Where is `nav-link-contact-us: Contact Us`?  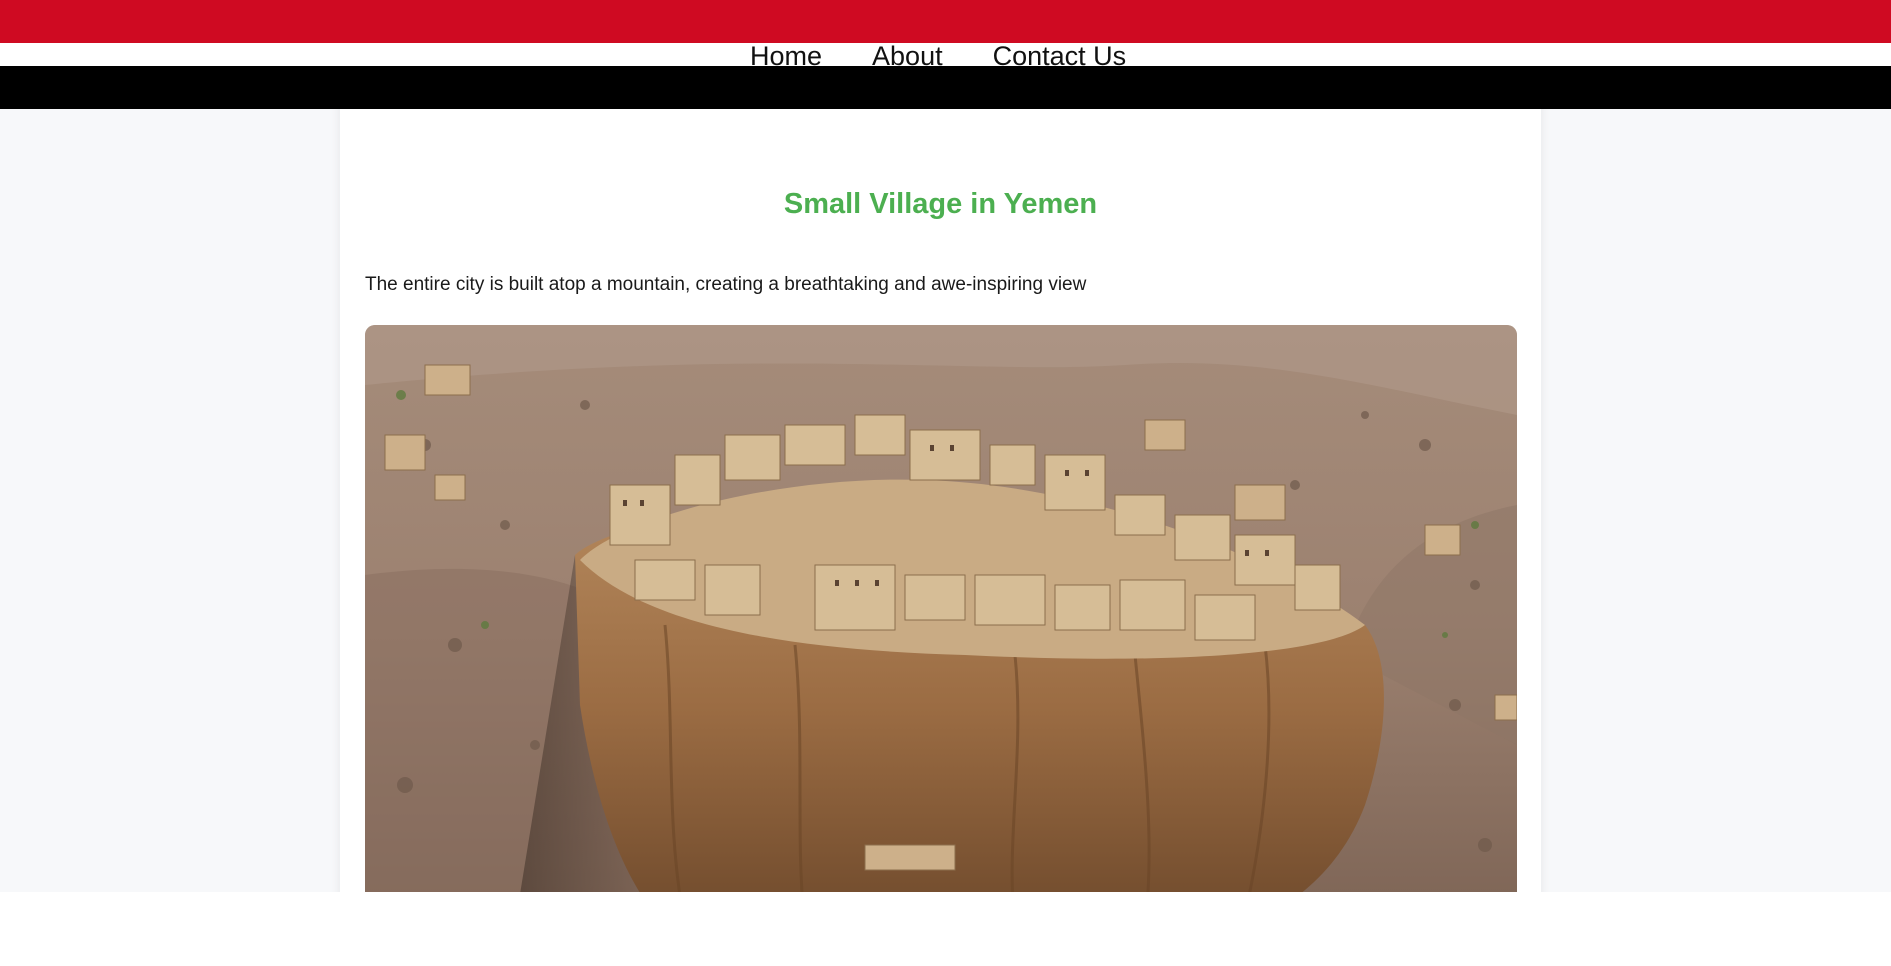
nav-link-contact-us: Contact Us is located at coordinates (1060, 56).